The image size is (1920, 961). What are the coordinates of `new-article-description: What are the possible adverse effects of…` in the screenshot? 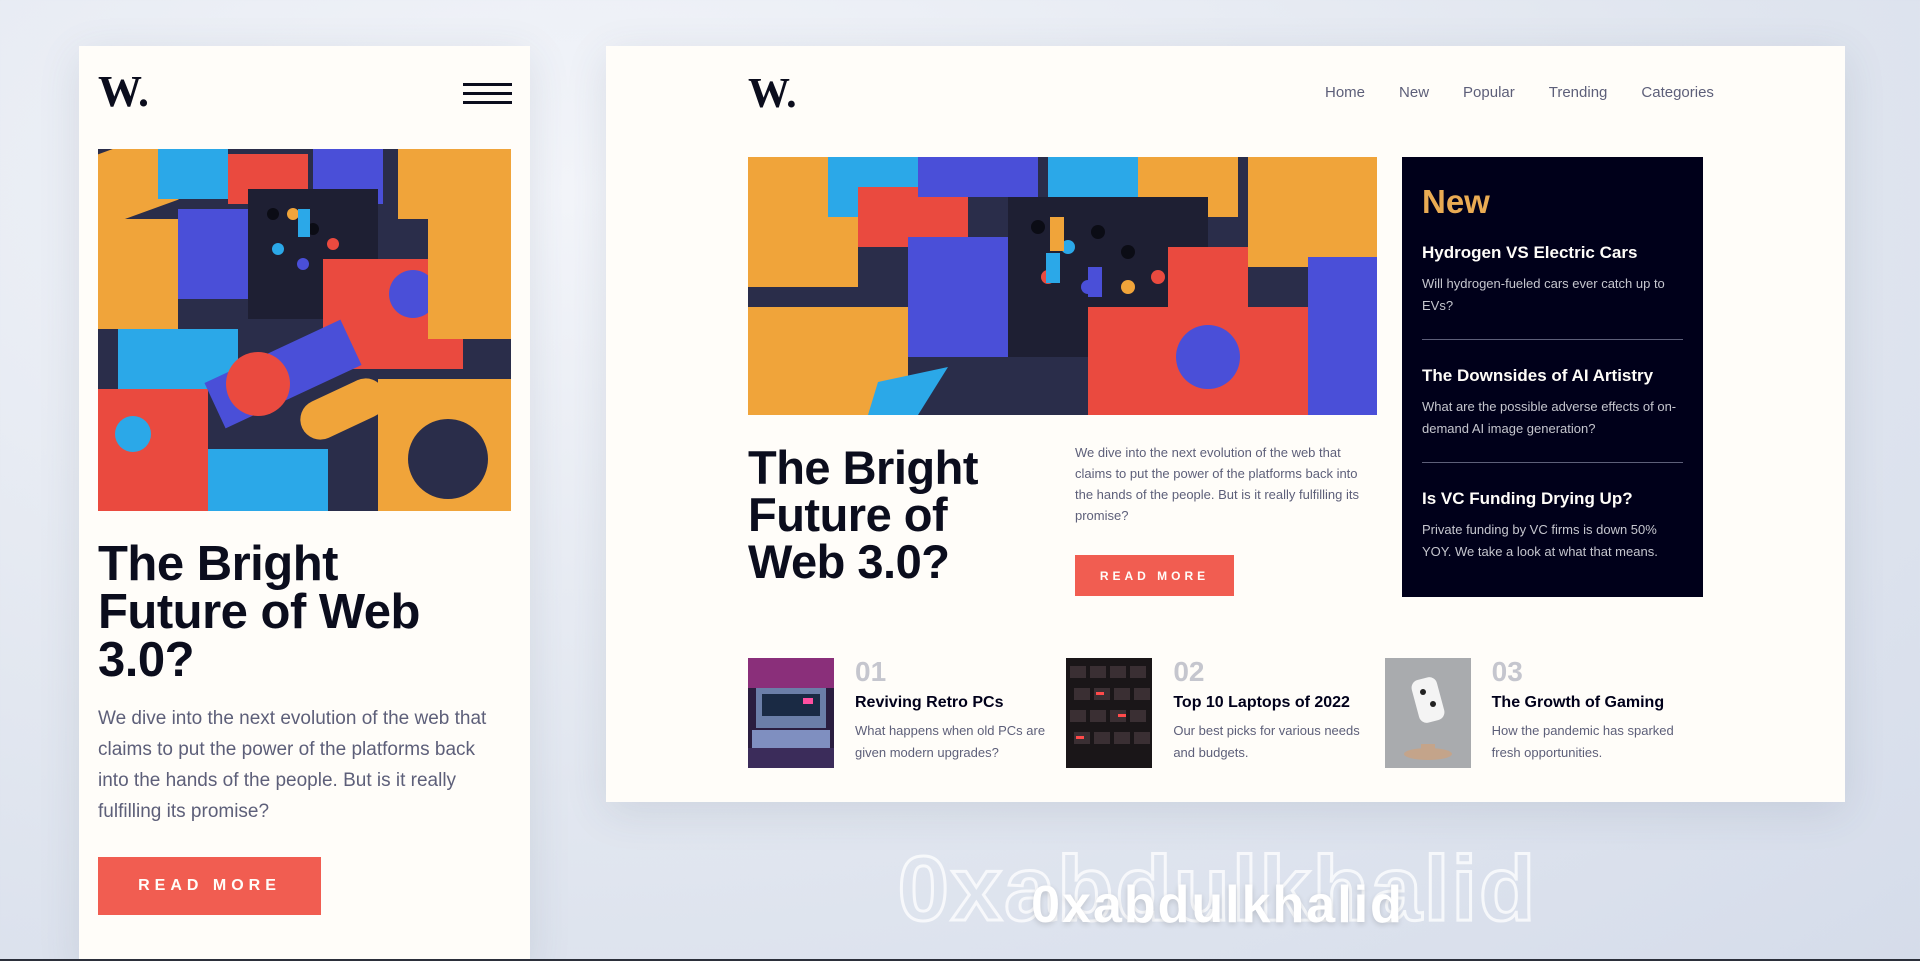 It's located at (1549, 417).